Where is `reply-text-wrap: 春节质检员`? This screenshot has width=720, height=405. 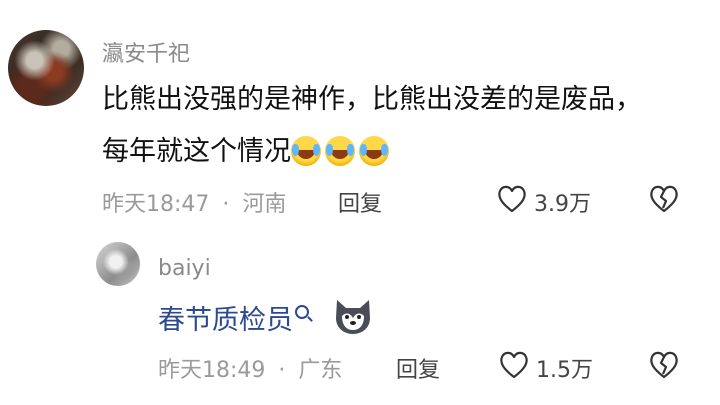
reply-text-wrap: 春节质检员 is located at coordinates (233, 317).